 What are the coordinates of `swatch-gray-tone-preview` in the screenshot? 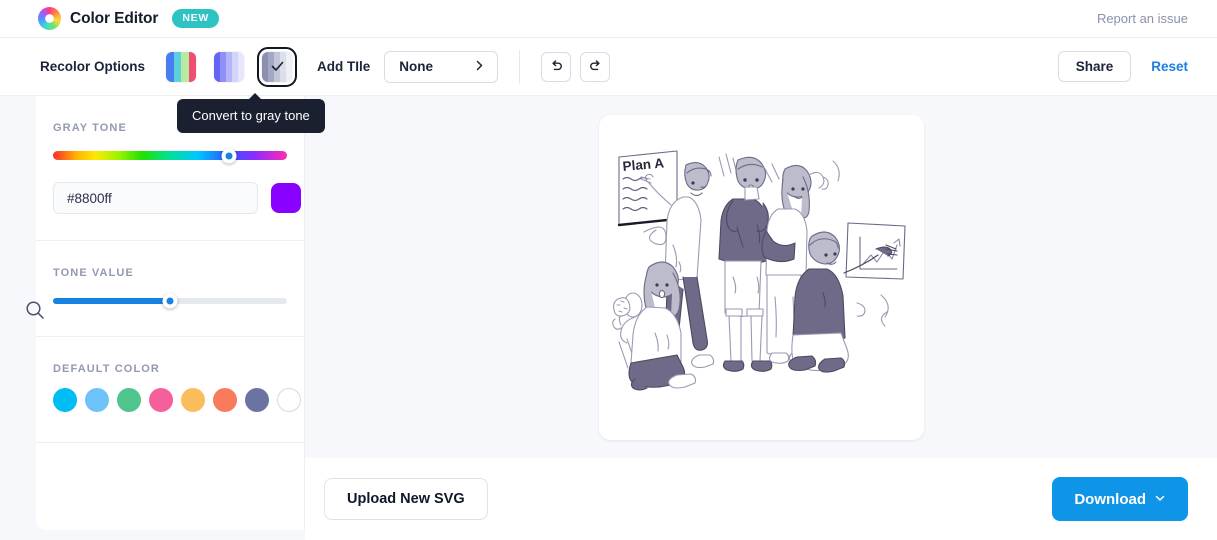 It's located at (277, 66).